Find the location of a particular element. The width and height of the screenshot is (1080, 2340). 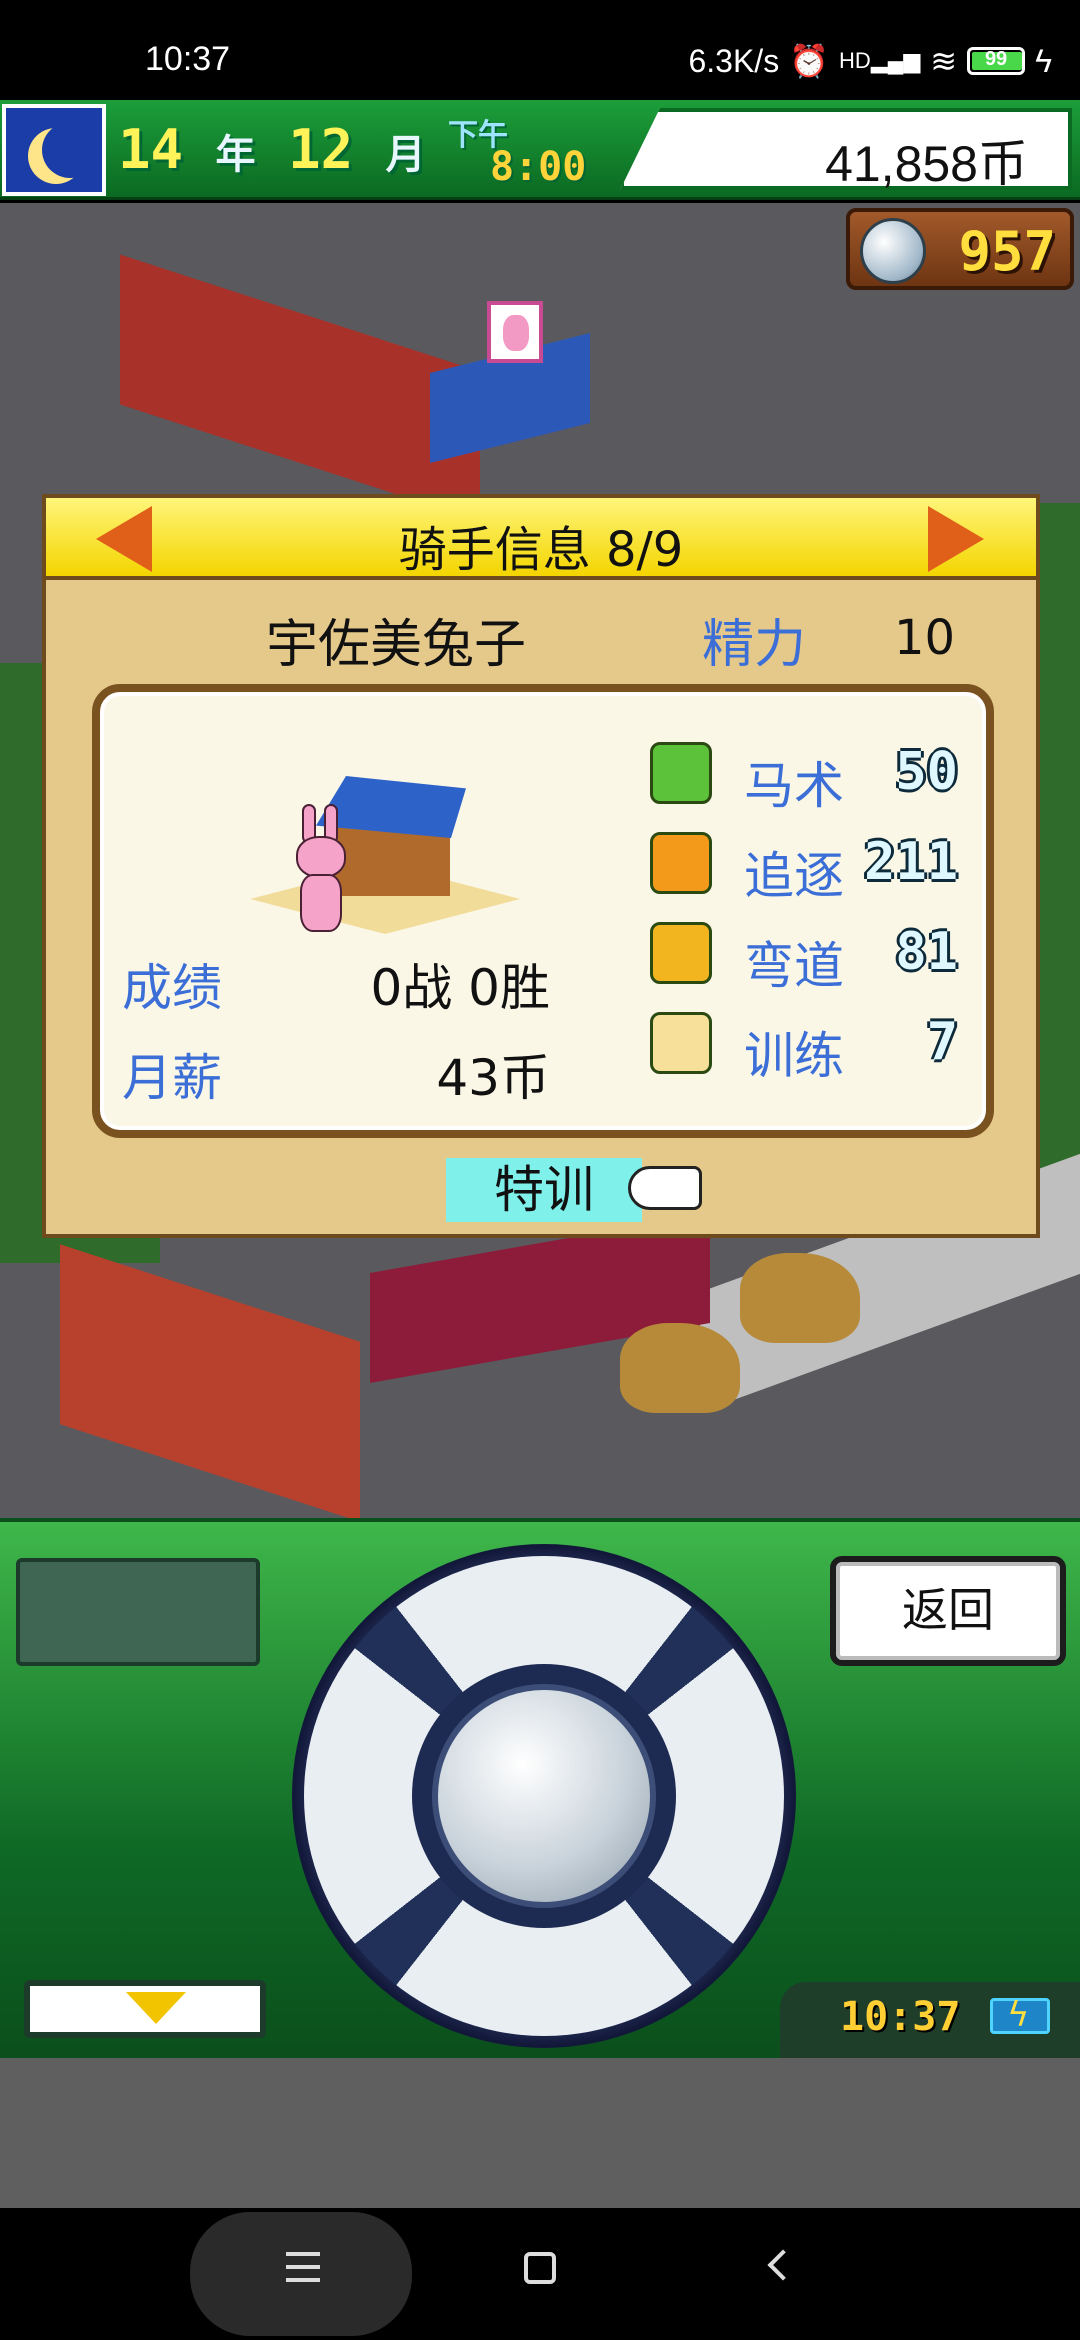

special-training-button: 特训 is located at coordinates (544, 1190).